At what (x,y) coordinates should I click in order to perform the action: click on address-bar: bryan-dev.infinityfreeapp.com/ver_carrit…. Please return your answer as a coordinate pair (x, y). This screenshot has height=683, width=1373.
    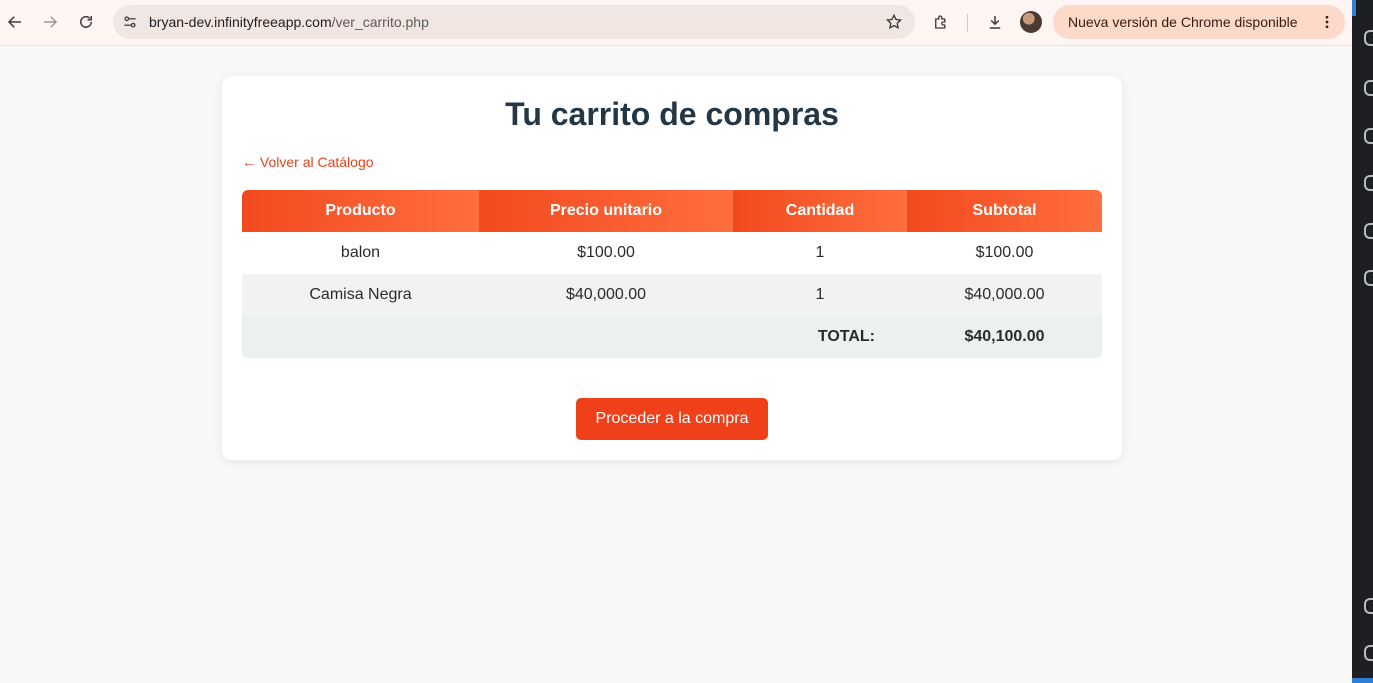
    Looking at the image, I should click on (514, 22).